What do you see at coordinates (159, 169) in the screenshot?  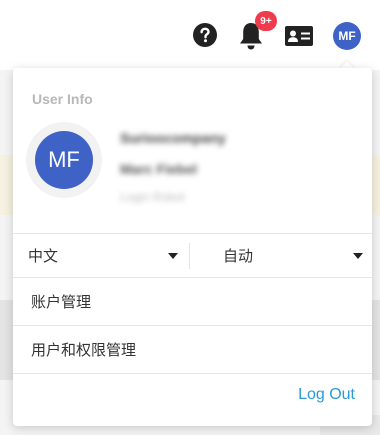 I see `user-name: Marc Fiebel` at bounding box center [159, 169].